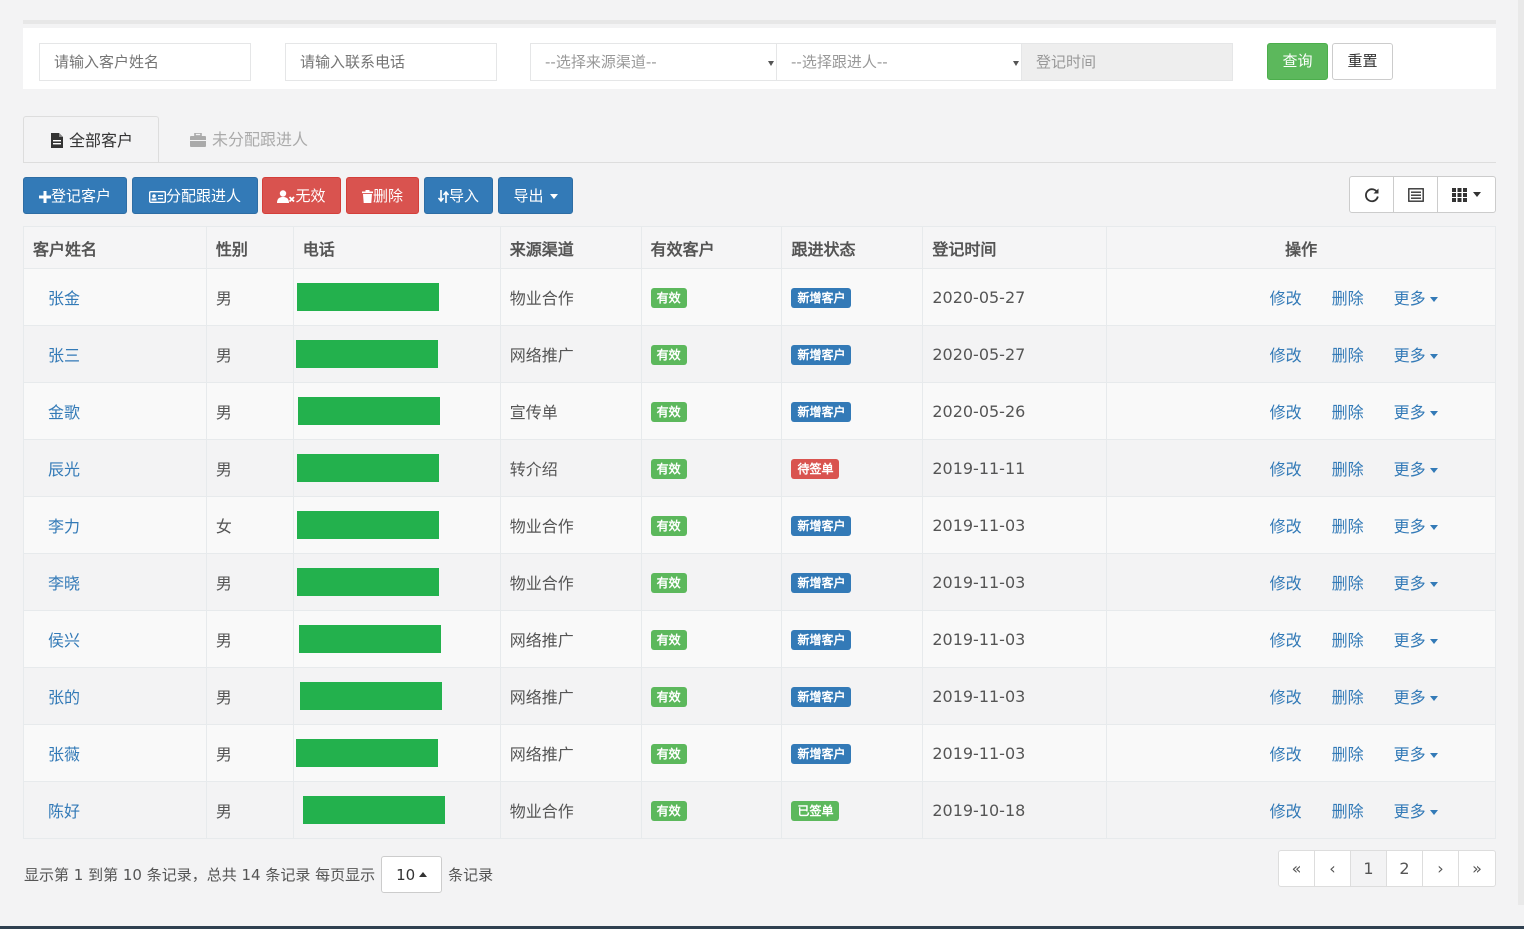 This screenshot has height=929, width=1524. What do you see at coordinates (391, 62) in the screenshot?
I see `phone-input` at bounding box center [391, 62].